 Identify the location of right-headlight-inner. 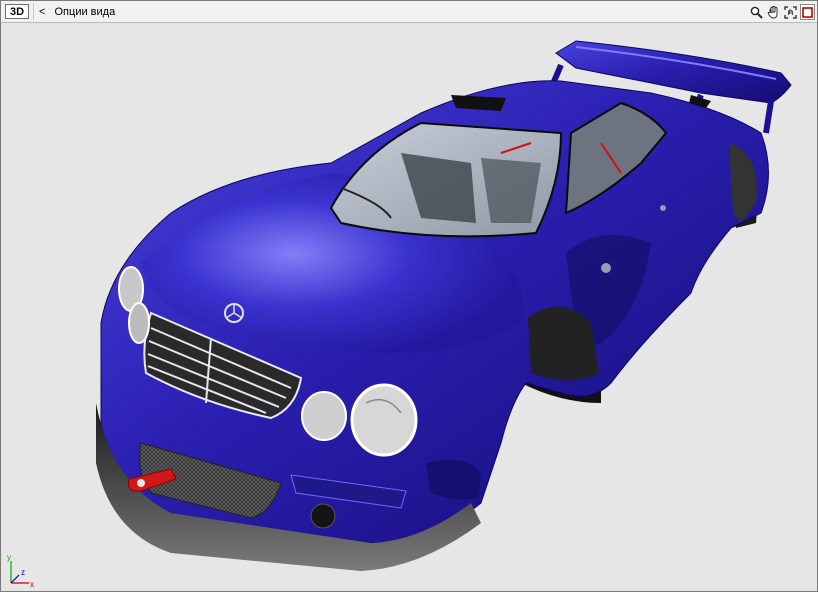
(324, 416).